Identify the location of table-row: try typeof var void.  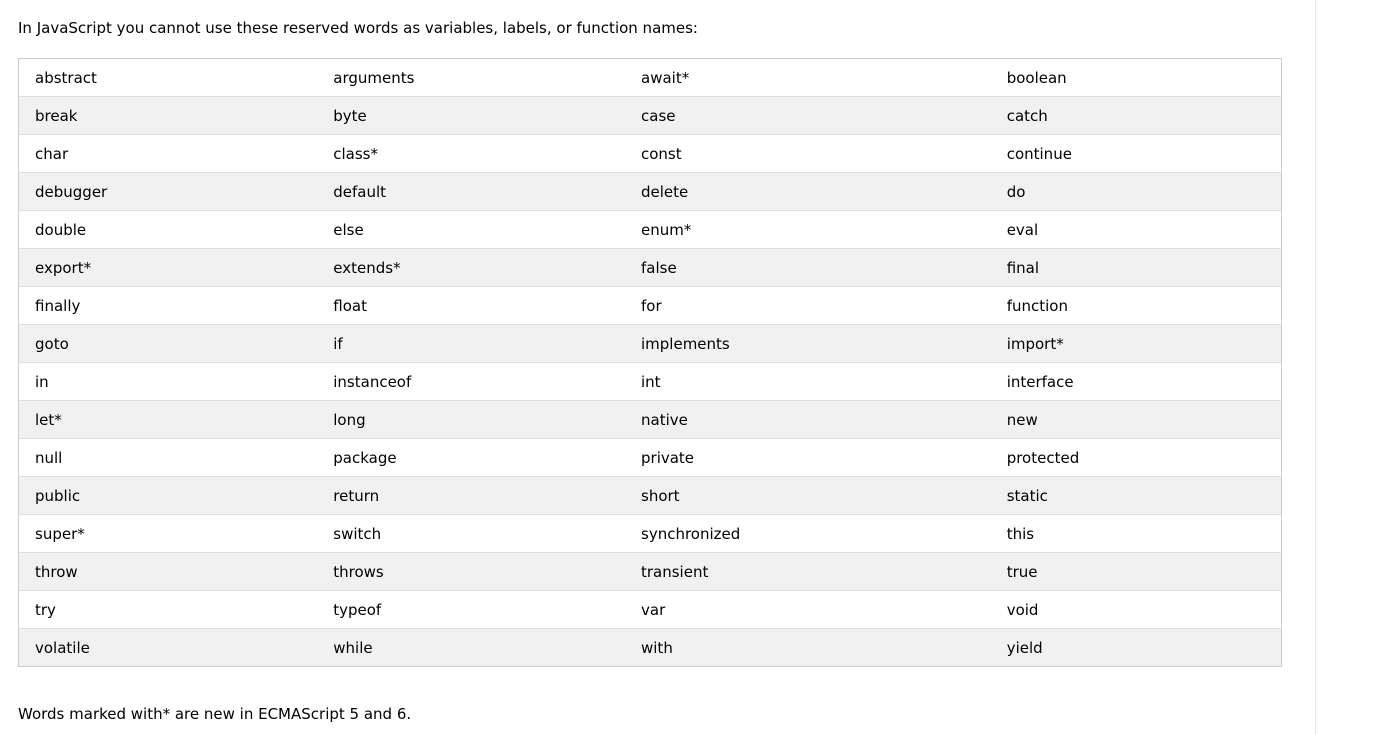
(650, 609).